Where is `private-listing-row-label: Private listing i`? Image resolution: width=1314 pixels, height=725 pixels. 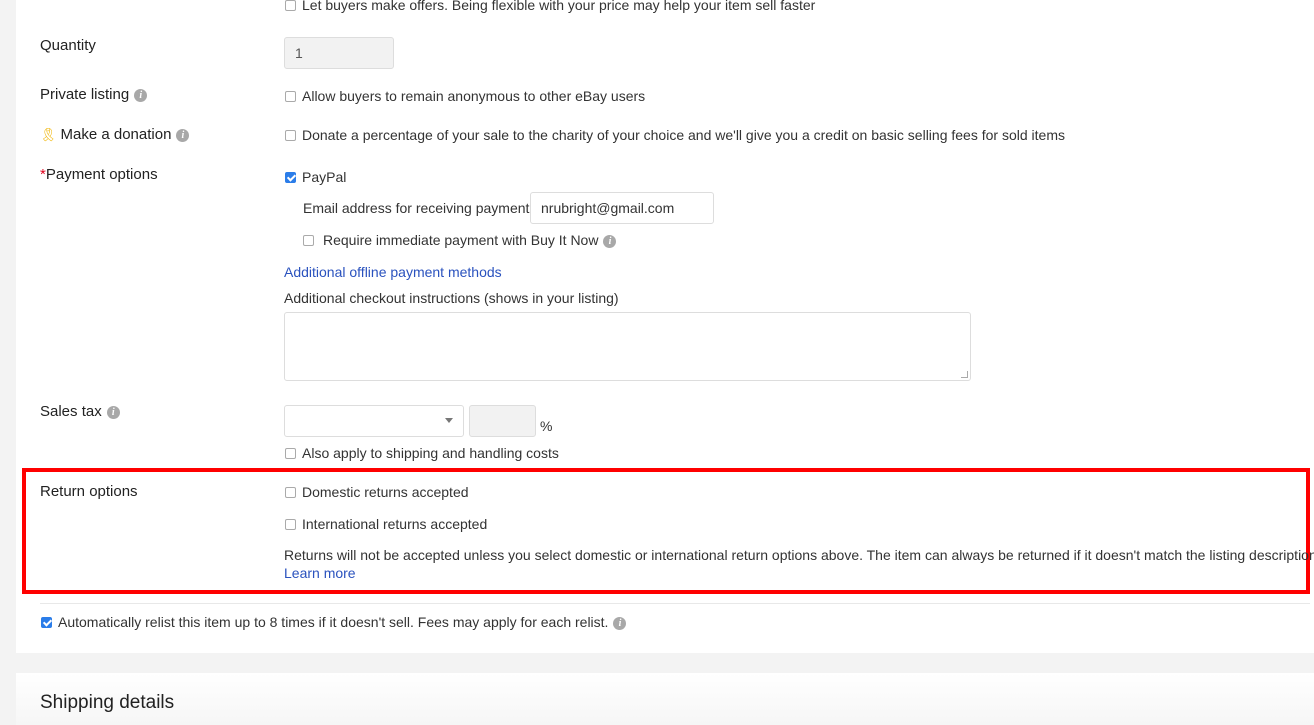 private-listing-row-label: Private listing i is located at coordinates (94, 94).